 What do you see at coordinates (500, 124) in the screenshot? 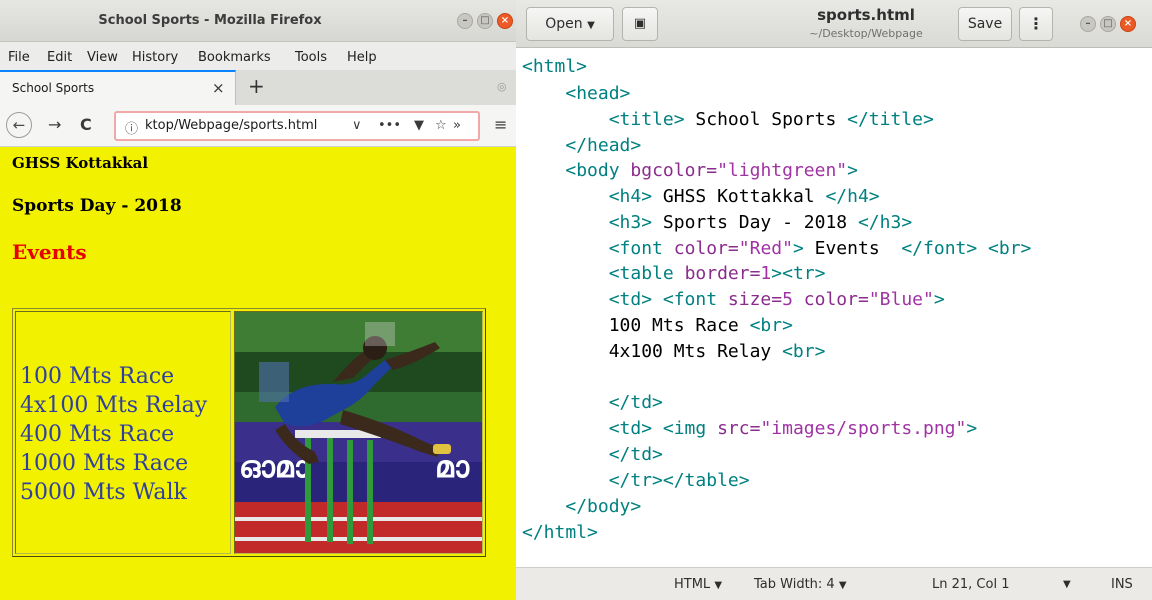
I see `hamburger-menu-icon: ≡` at bounding box center [500, 124].